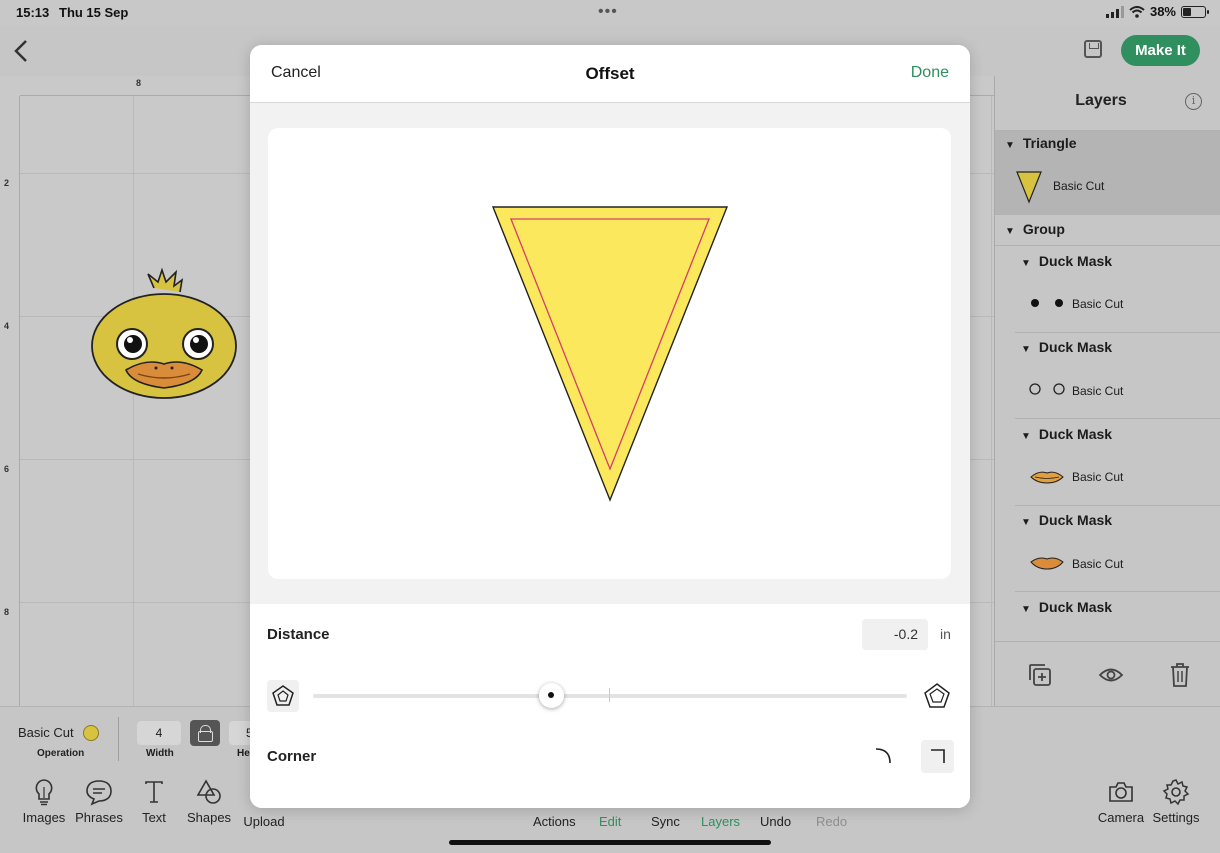  Describe the element at coordinates (1111, 675) in the screenshot. I see `visibility-eye-icon` at that location.